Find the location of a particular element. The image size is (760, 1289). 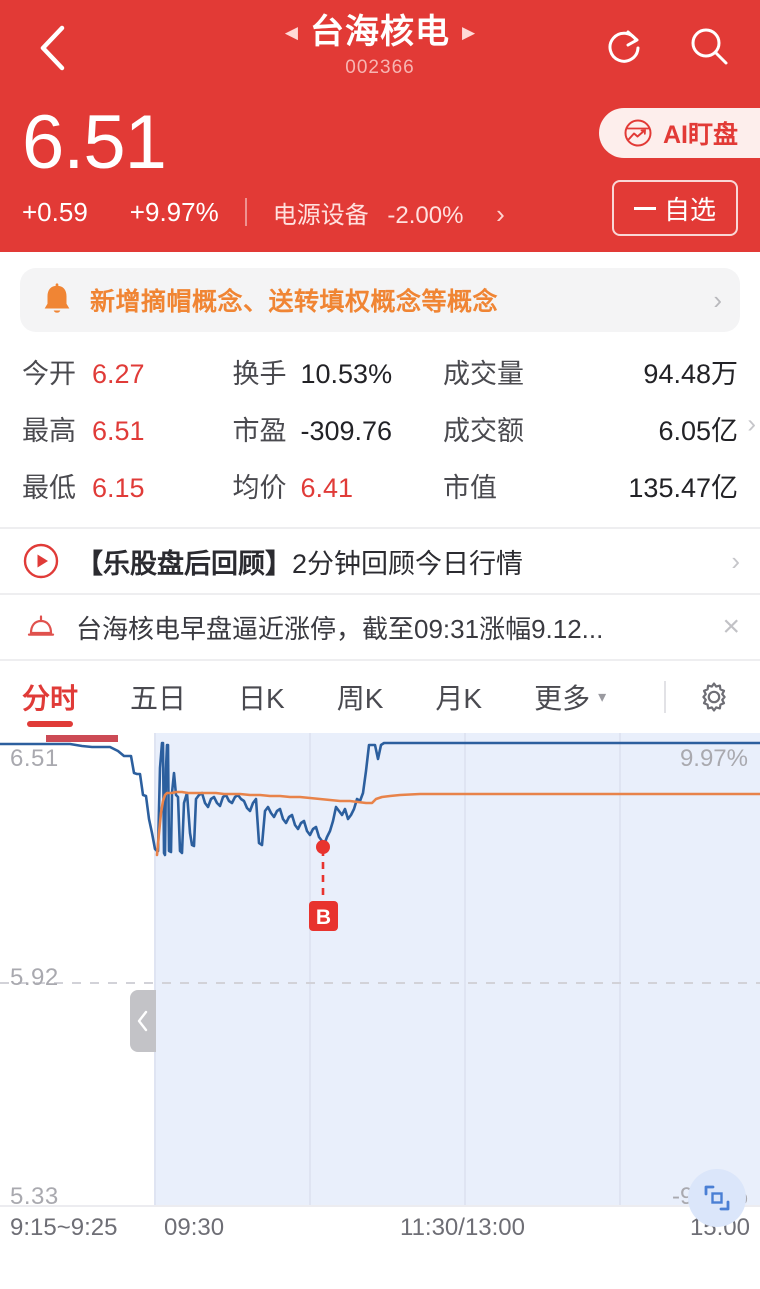

stat-low: 最低 6.15 is located at coordinates (127, 485).